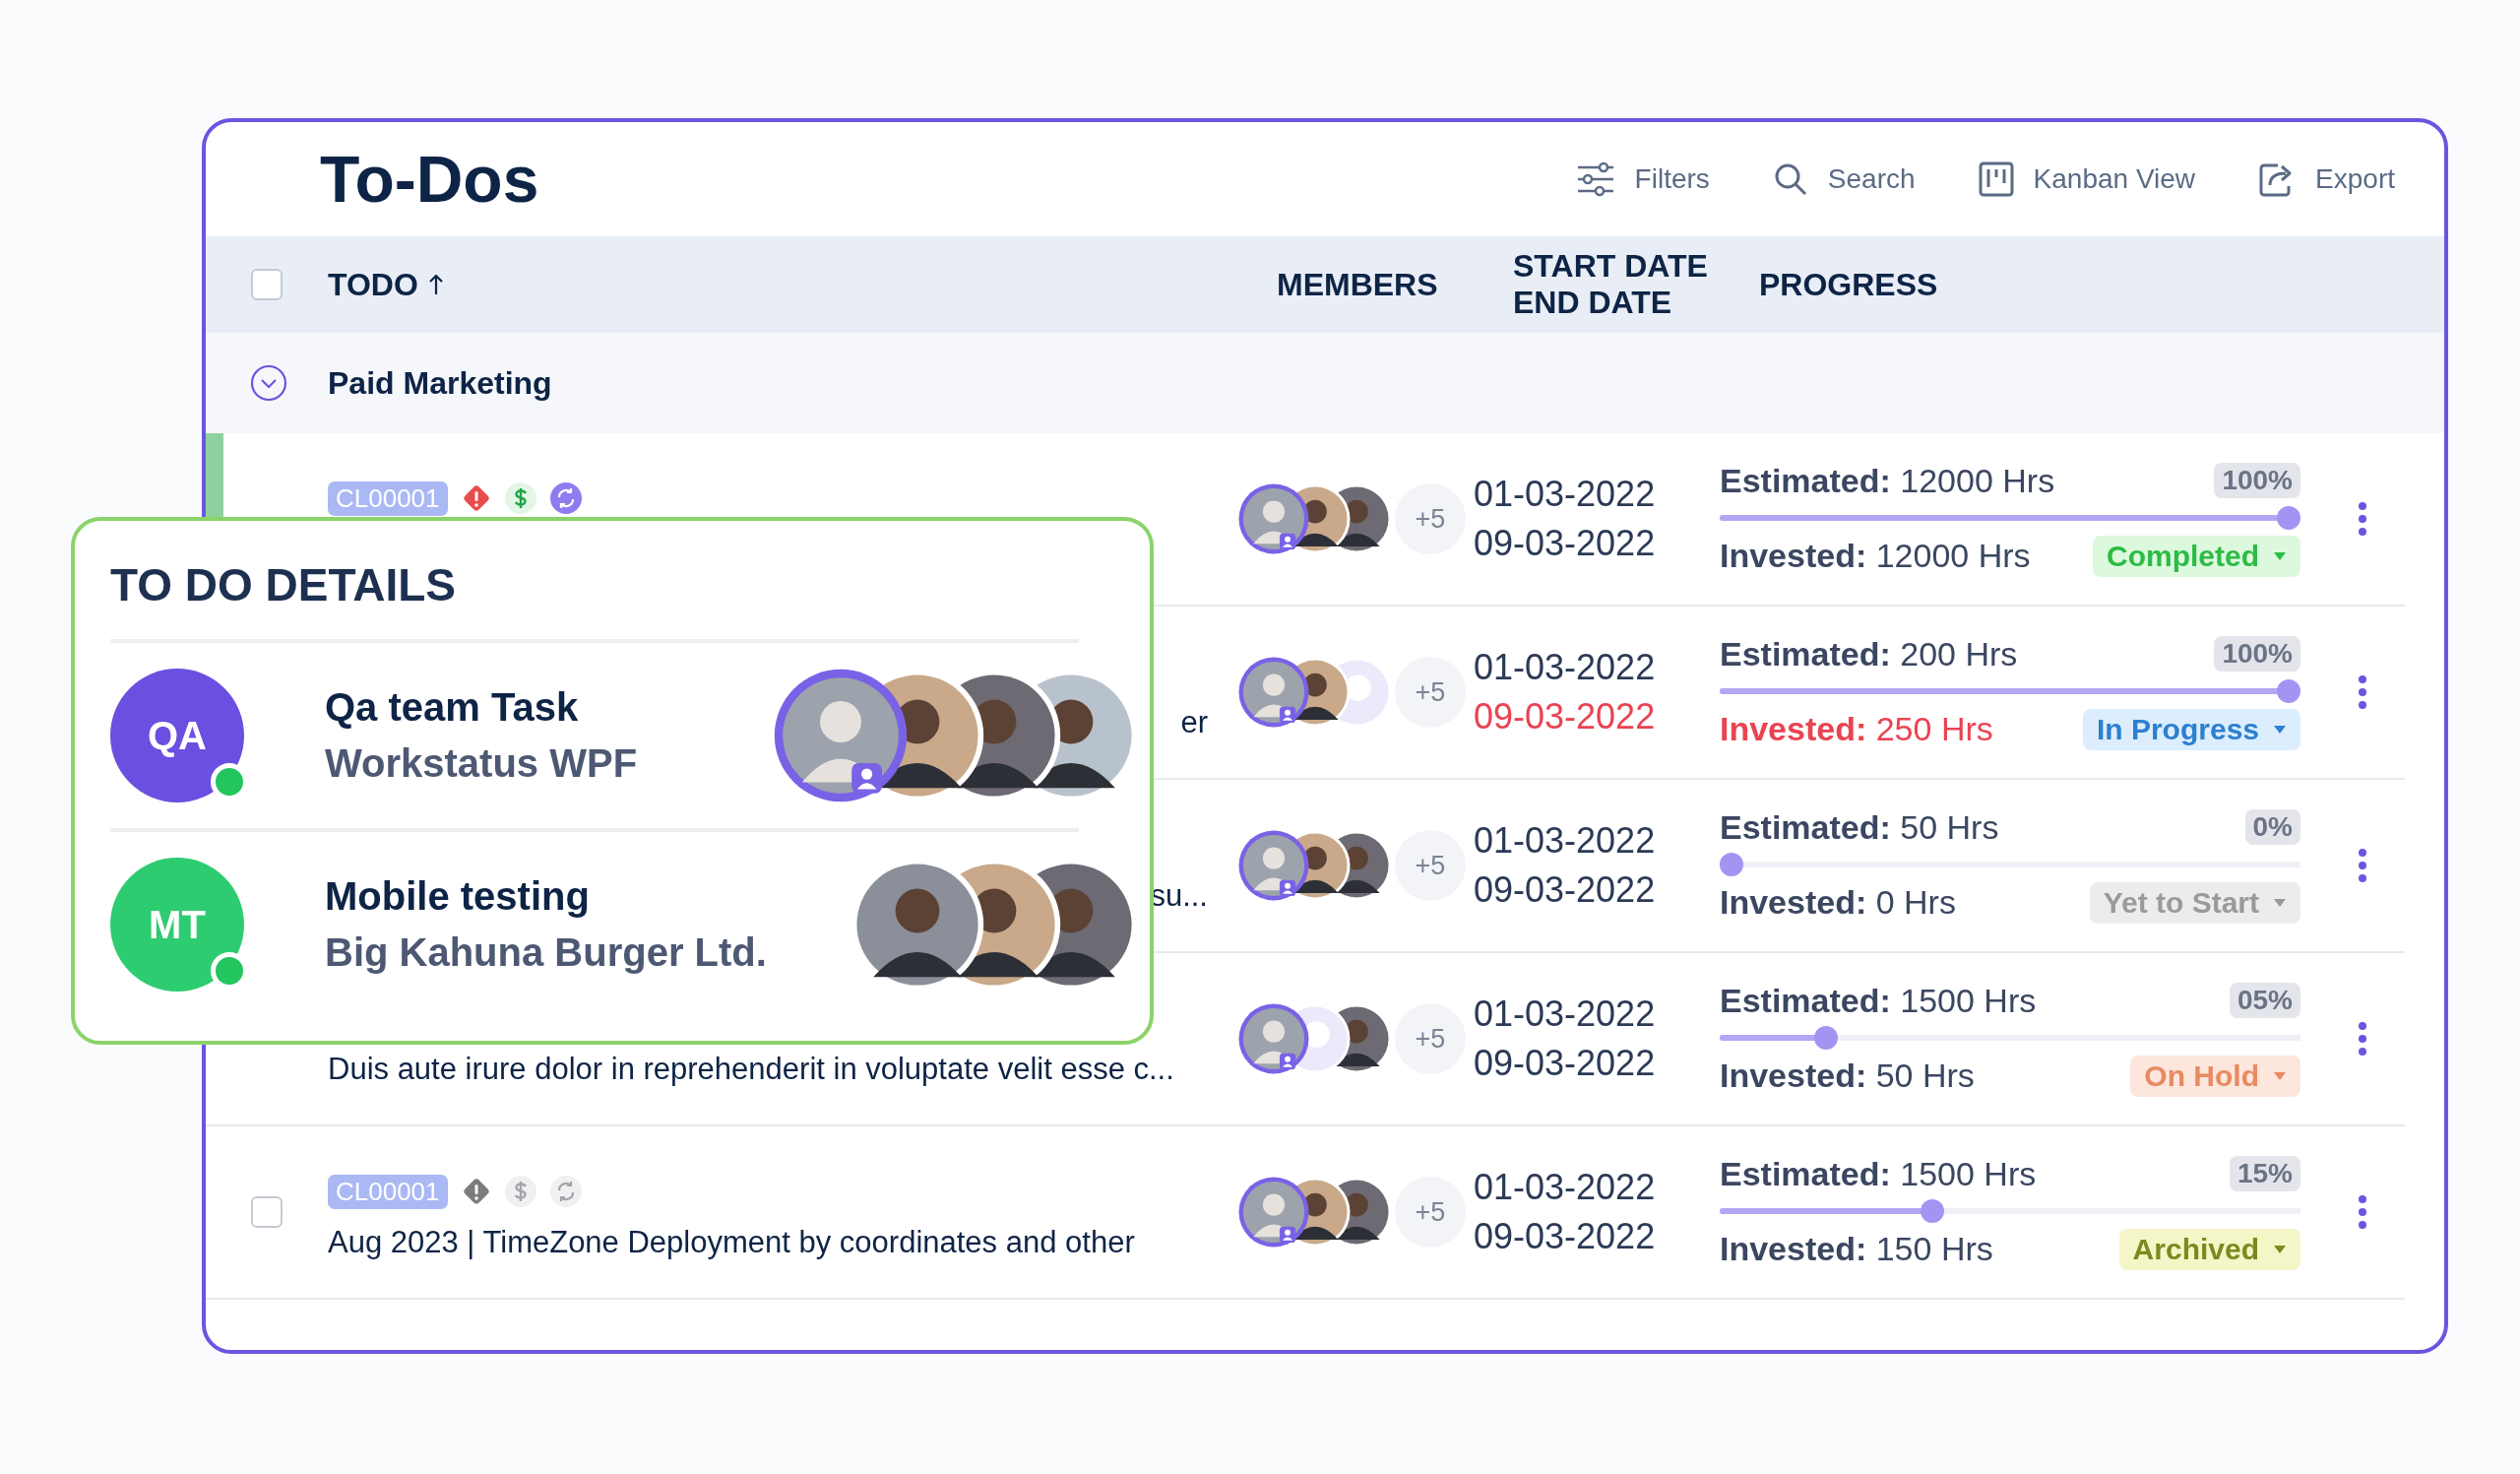  Describe the element at coordinates (2191, 729) in the screenshot. I see `status-dropdown: In Progress` at that location.